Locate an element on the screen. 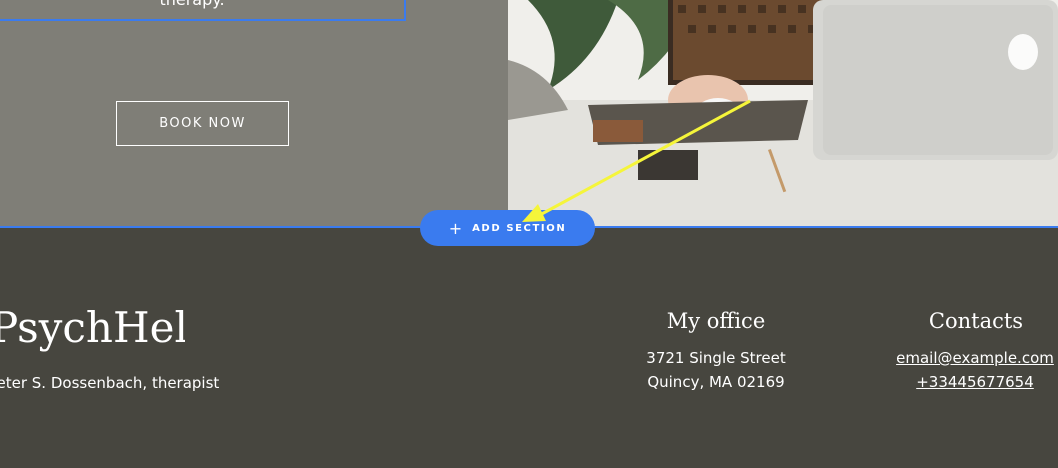 The image size is (1058, 468). book-now-button: BOOK NOW is located at coordinates (202, 123).